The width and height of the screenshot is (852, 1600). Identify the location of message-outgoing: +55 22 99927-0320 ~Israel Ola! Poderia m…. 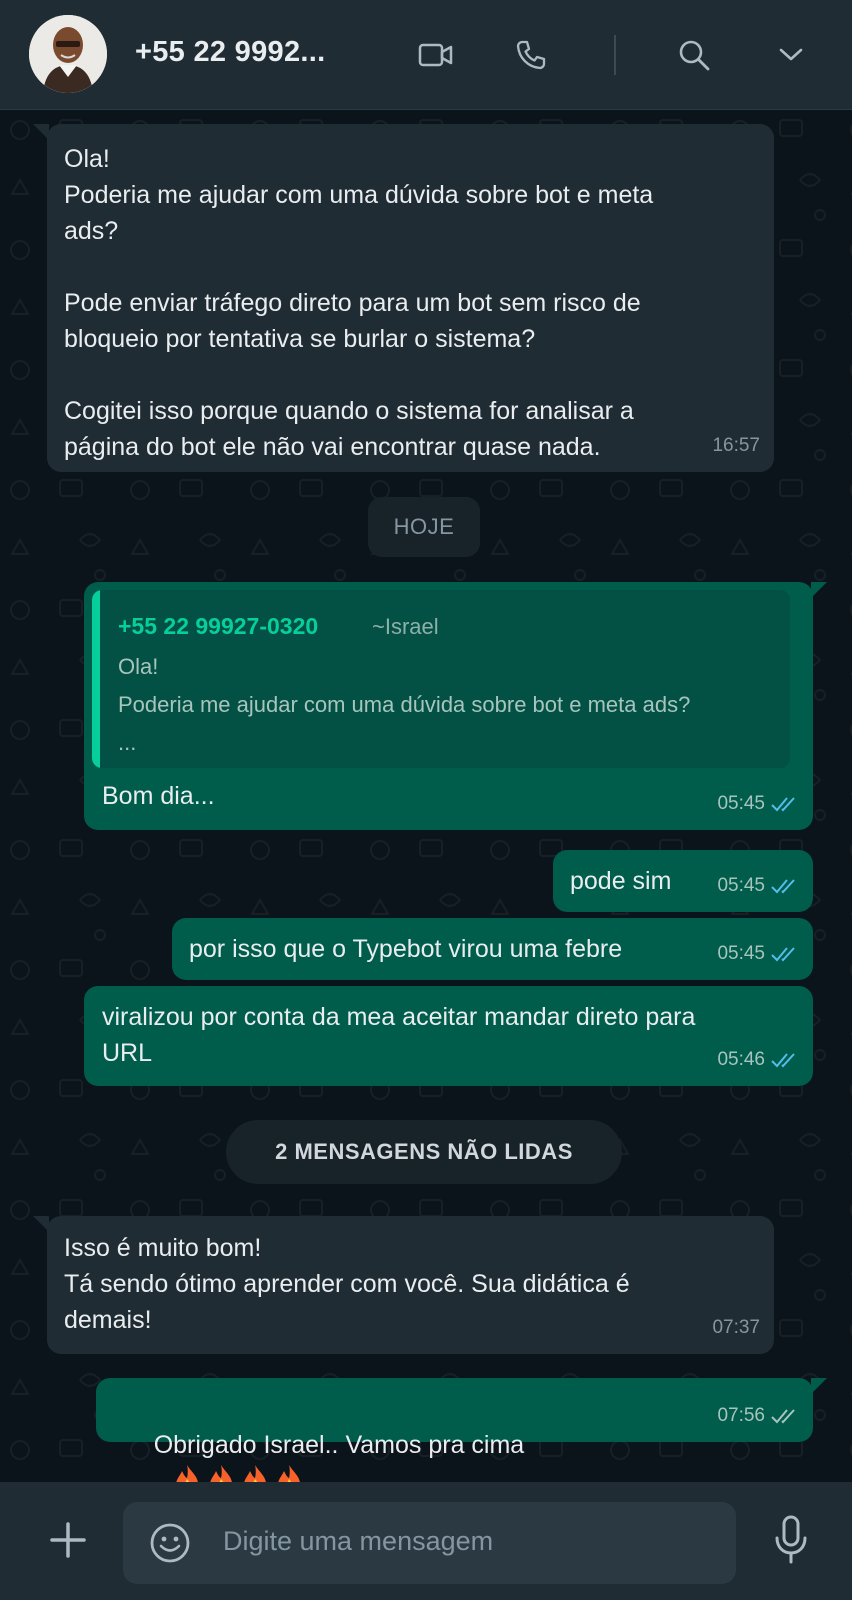
(455, 706).